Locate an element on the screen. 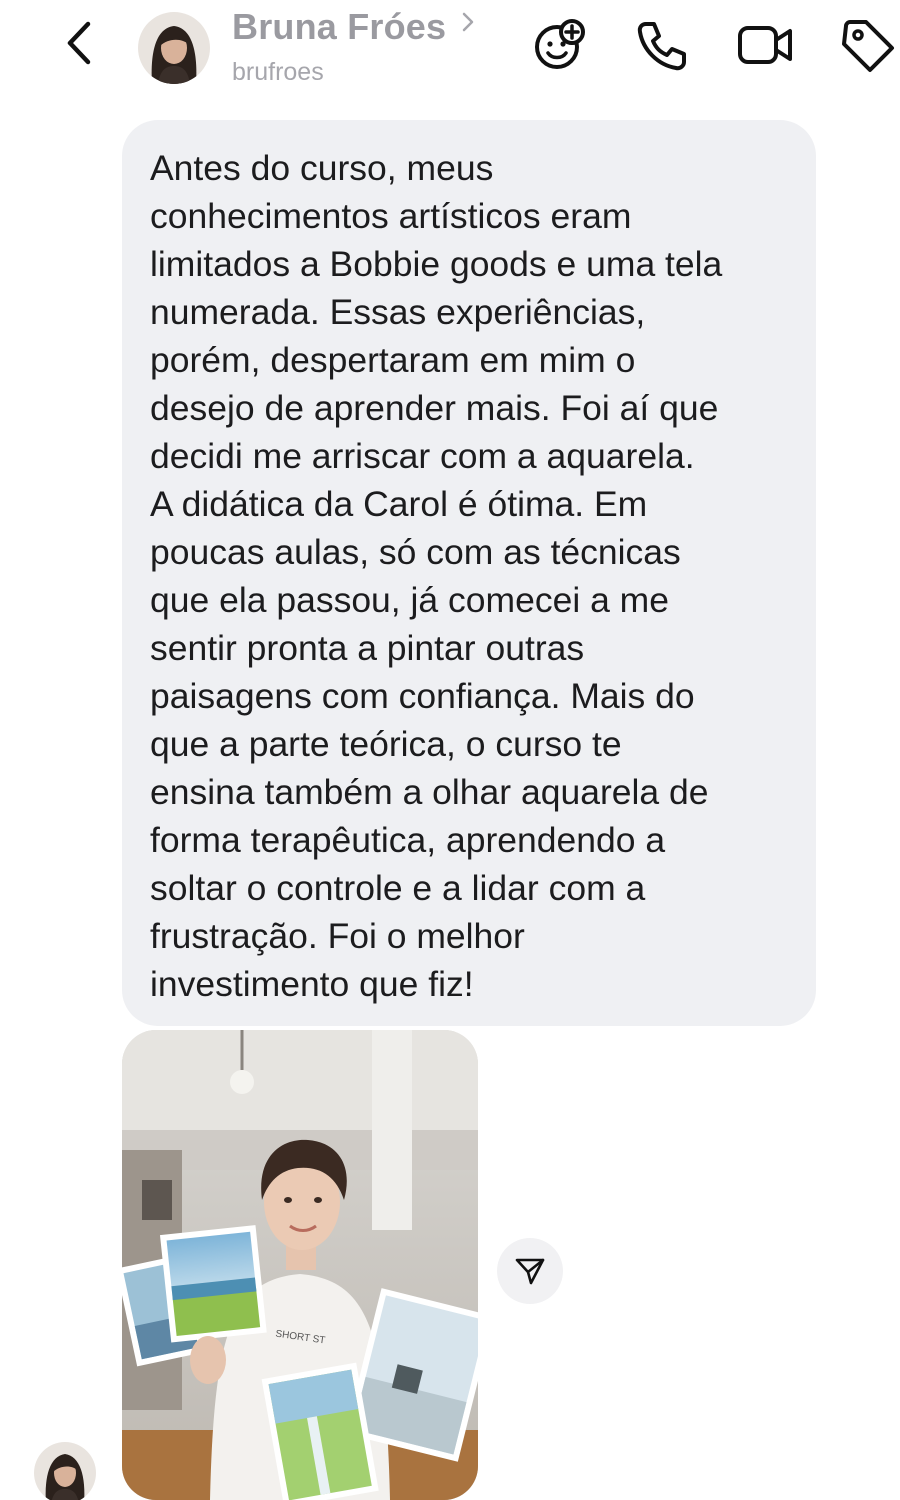 This screenshot has width=900, height=1500. contact-username: brufroes is located at coordinates (278, 72).